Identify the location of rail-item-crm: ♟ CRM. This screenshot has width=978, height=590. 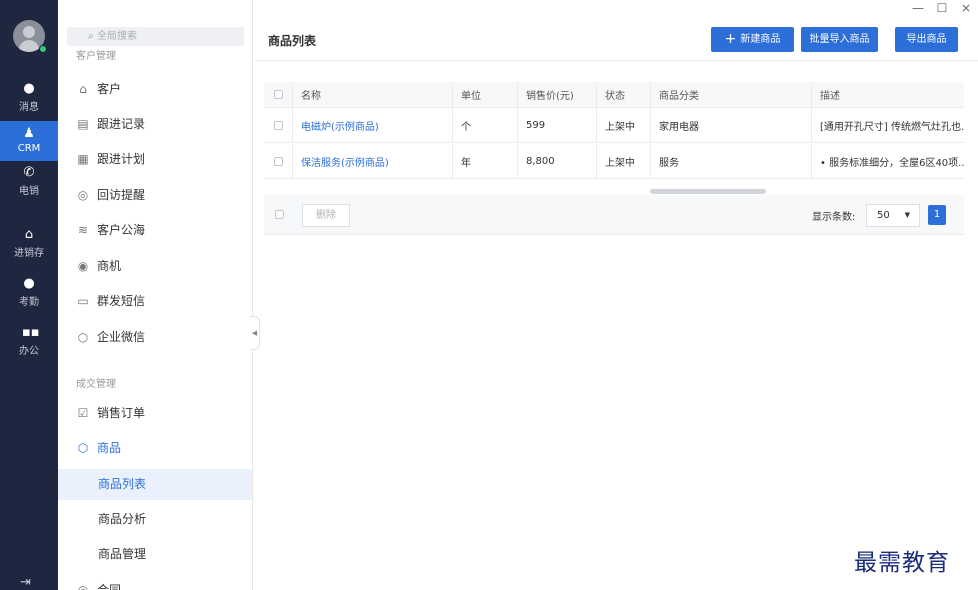
(29, 141).